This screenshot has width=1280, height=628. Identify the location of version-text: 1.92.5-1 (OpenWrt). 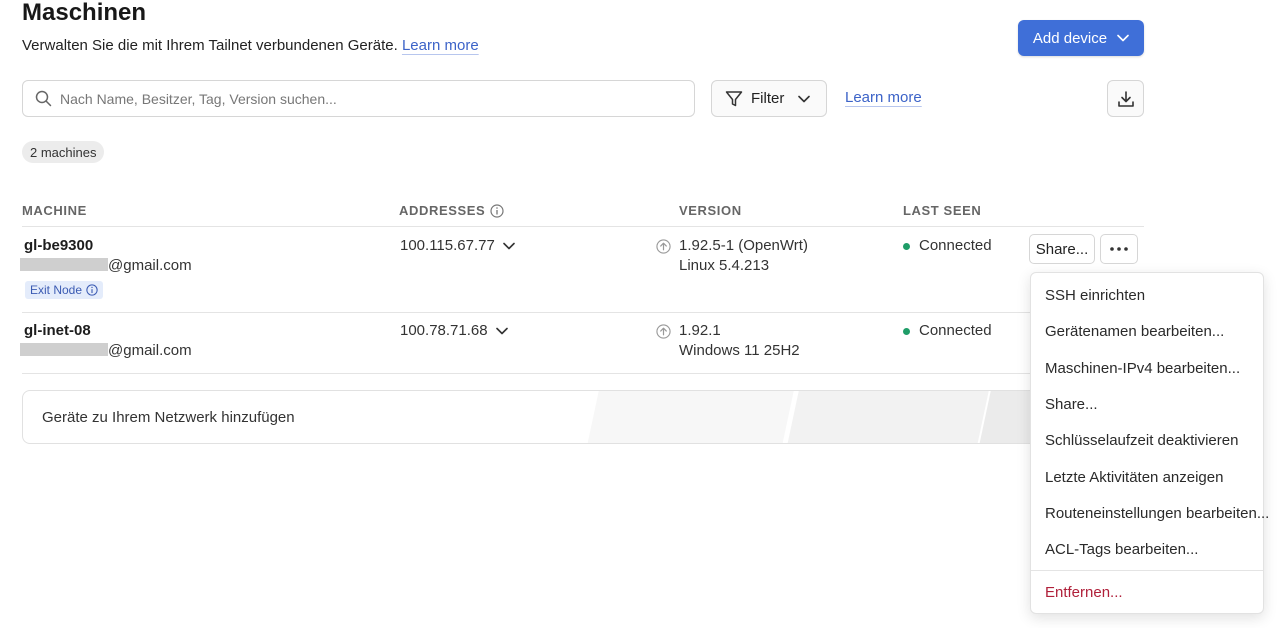
(743, 245).